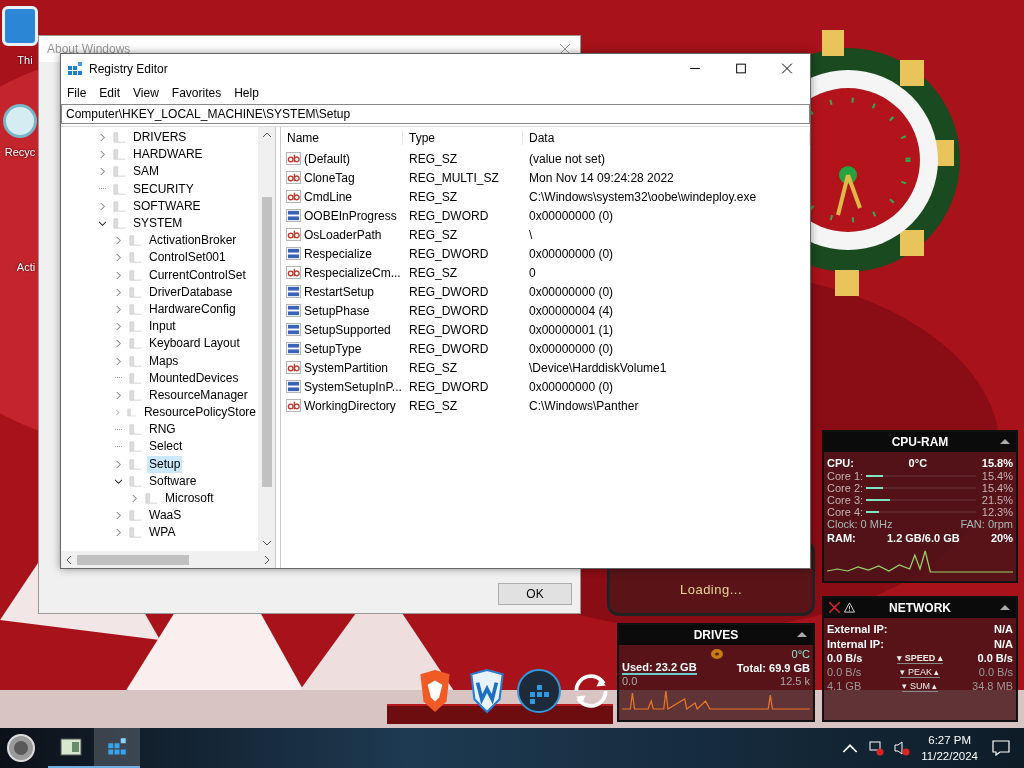  Describe the element at coordinates (845, 500) in the screenshot. I see `core-label: Core 3:` at that location.